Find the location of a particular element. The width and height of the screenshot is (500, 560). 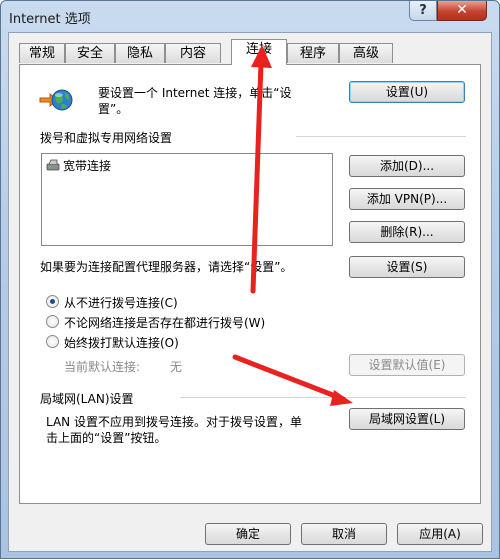

cancel-button: 取消 is located at coordinates (344, 534).